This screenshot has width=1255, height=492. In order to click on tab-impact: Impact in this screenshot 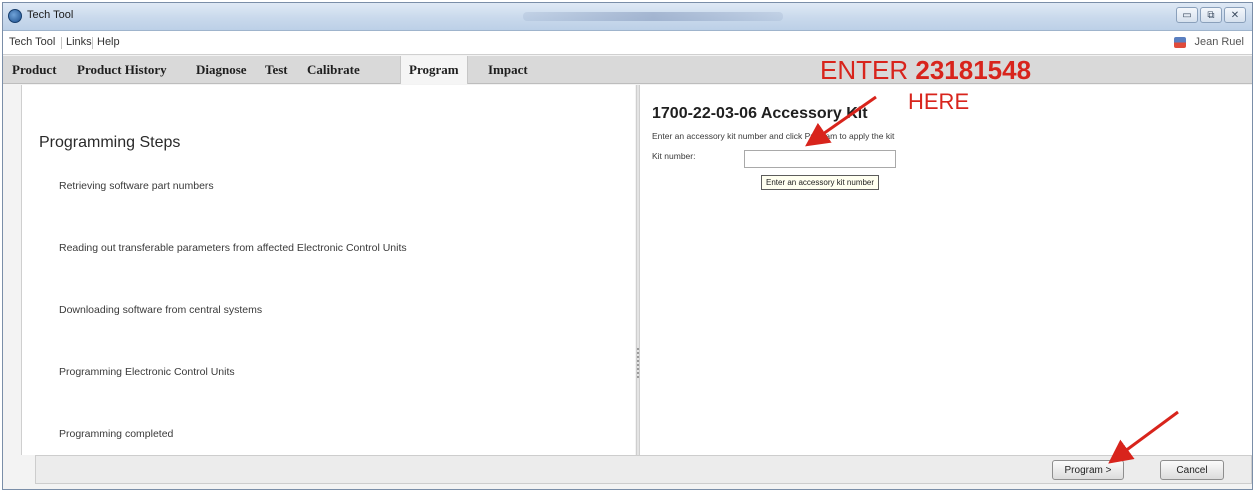, I will do `click(508, 70)`.